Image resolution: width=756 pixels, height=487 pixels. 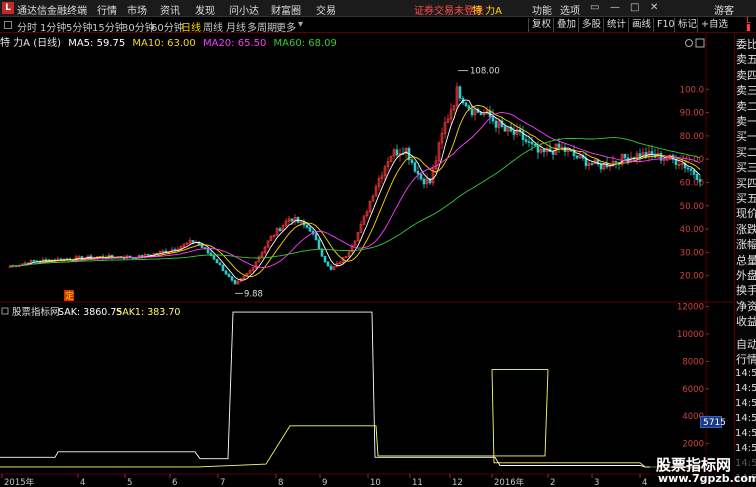 I want to click on layout-icon, so click(x=8, y=25).